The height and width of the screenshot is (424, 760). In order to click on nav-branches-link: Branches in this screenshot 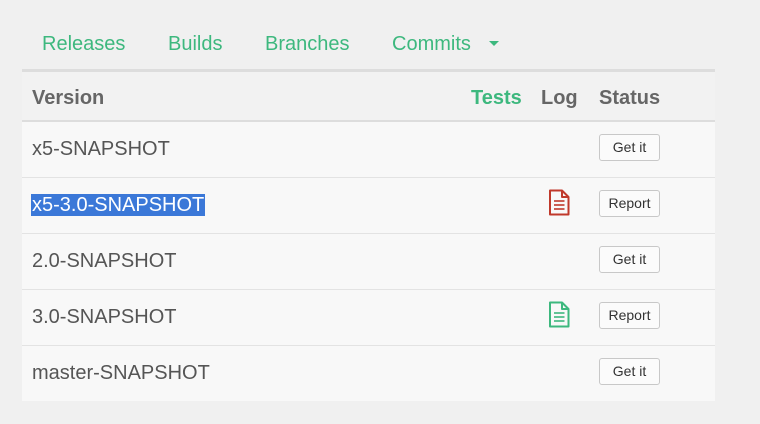, I will do `click(307, 44)`.